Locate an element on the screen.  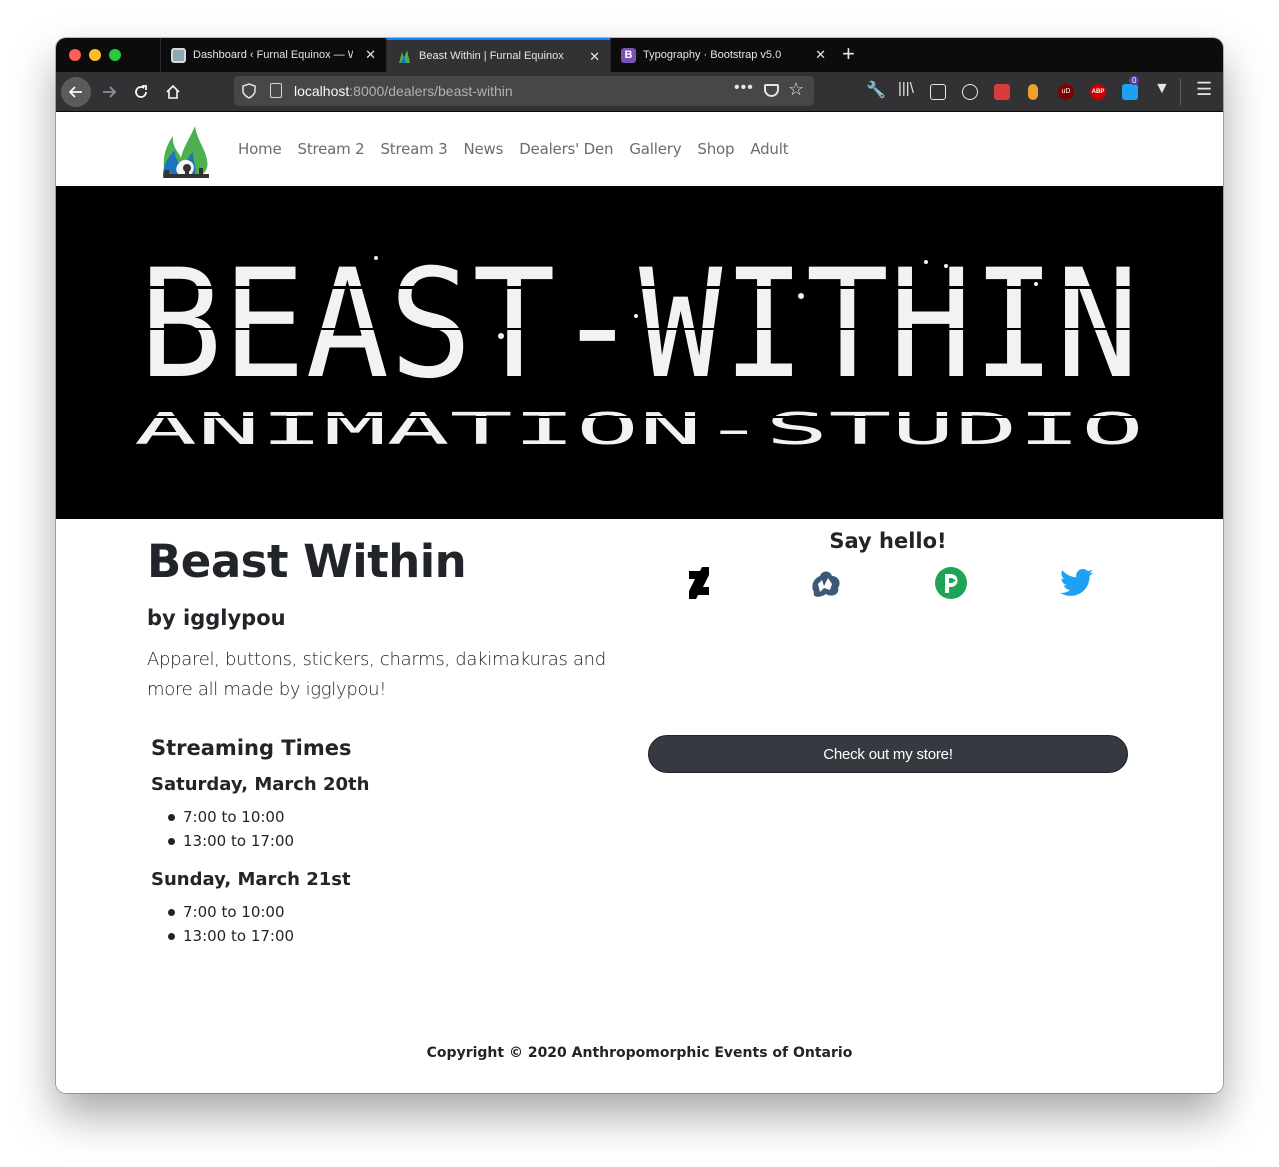
arrow-left-icon is located at coordinates (75, 92).